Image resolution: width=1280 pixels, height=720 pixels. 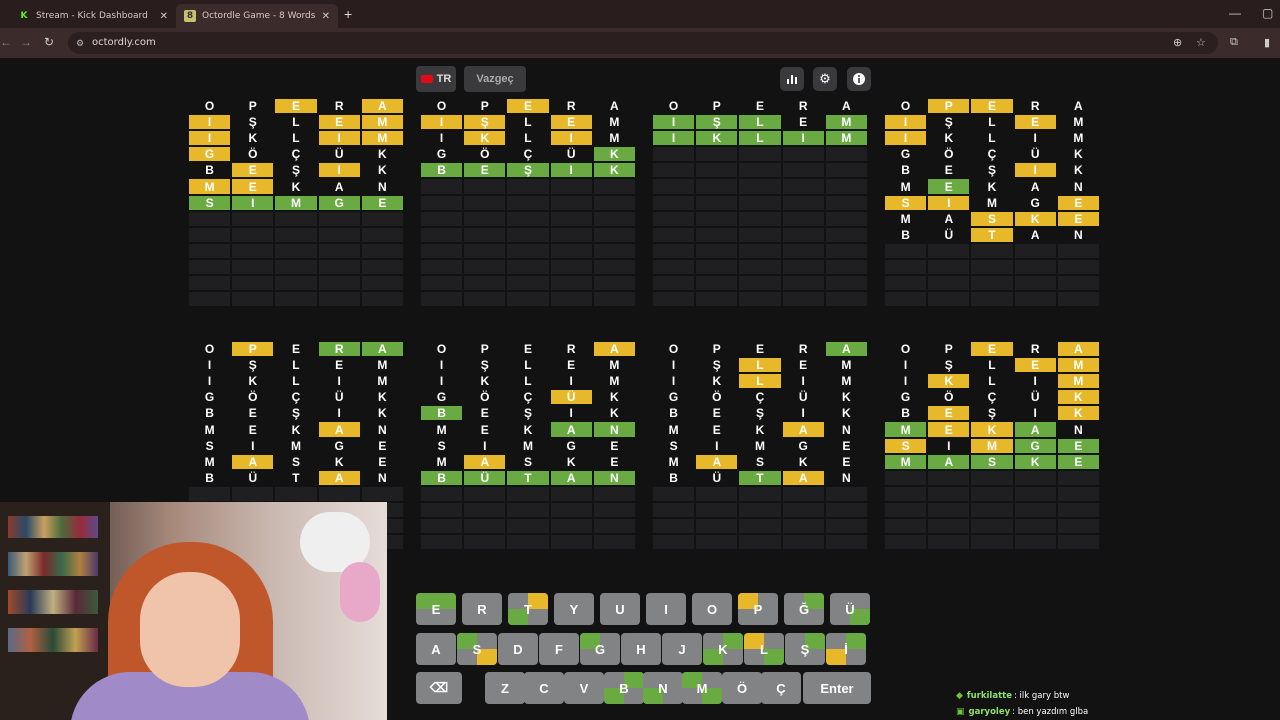 What do you see at coordinates (436, 649) in the screenshot?
I see `key-a: A` at bounding box center [436, 649].